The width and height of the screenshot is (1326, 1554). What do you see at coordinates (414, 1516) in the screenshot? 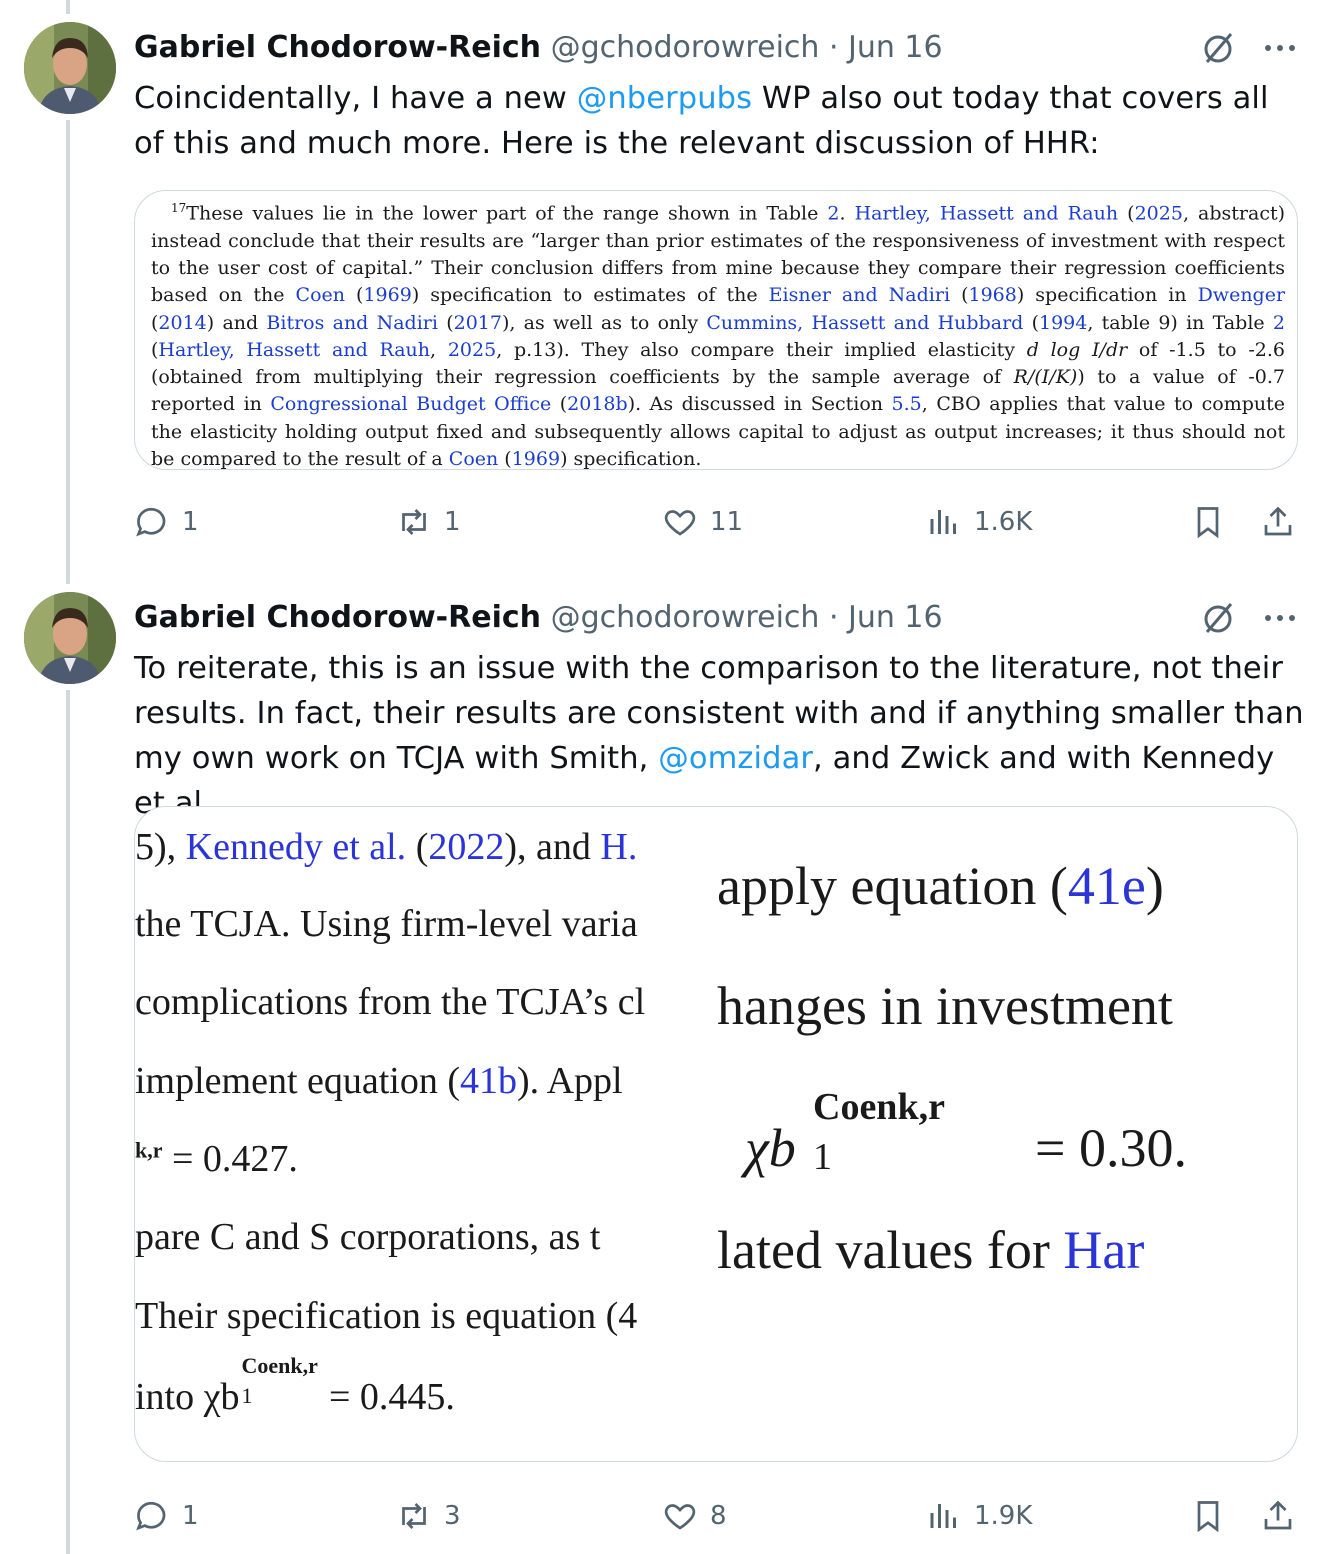
I see `repost-icon` at bounding box center [414, 1516].